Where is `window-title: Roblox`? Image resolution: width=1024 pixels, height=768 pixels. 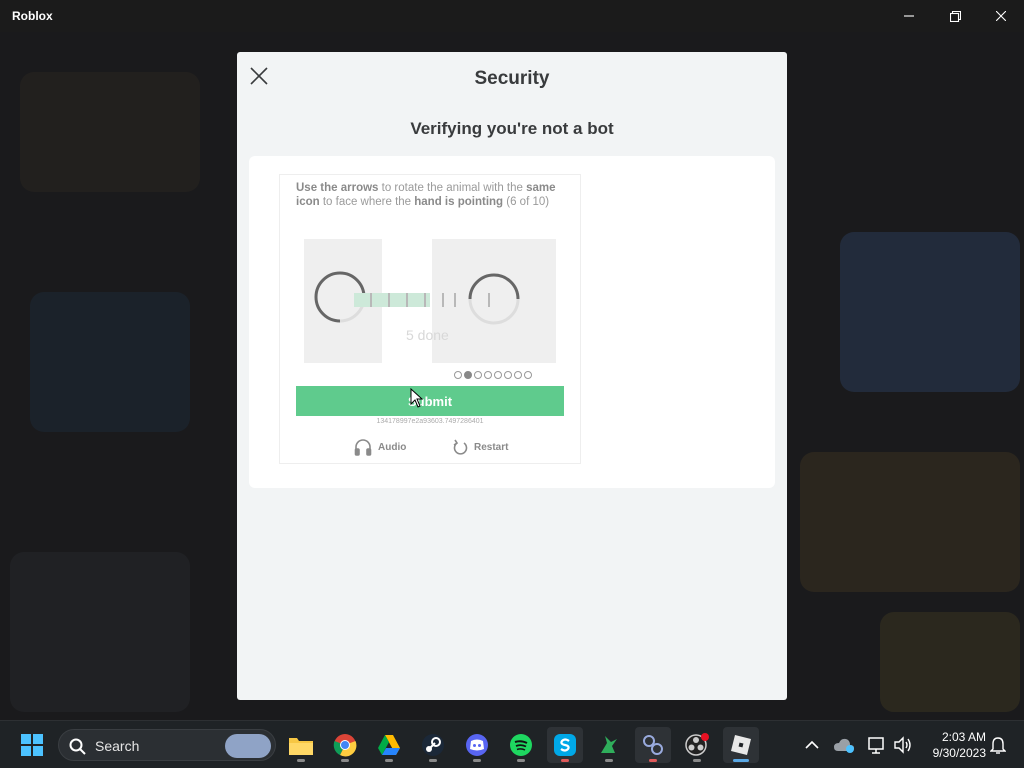
window-title: Roblox is located at coordinates (32, 16).